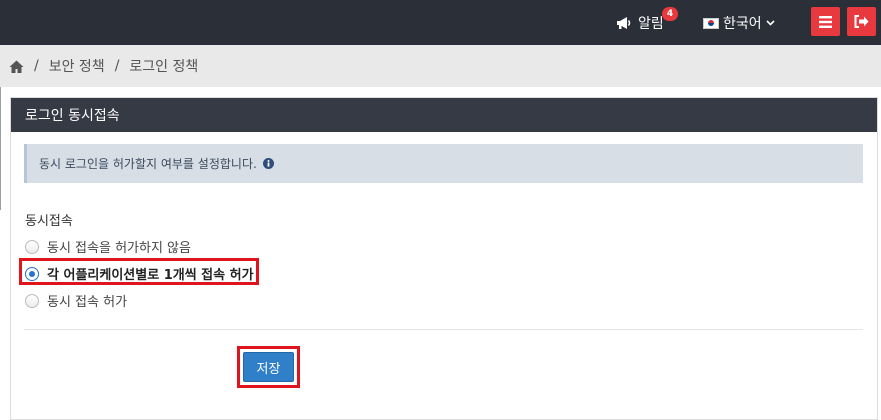  I want to click on hamburger-menu-icon, so click(825, 21).